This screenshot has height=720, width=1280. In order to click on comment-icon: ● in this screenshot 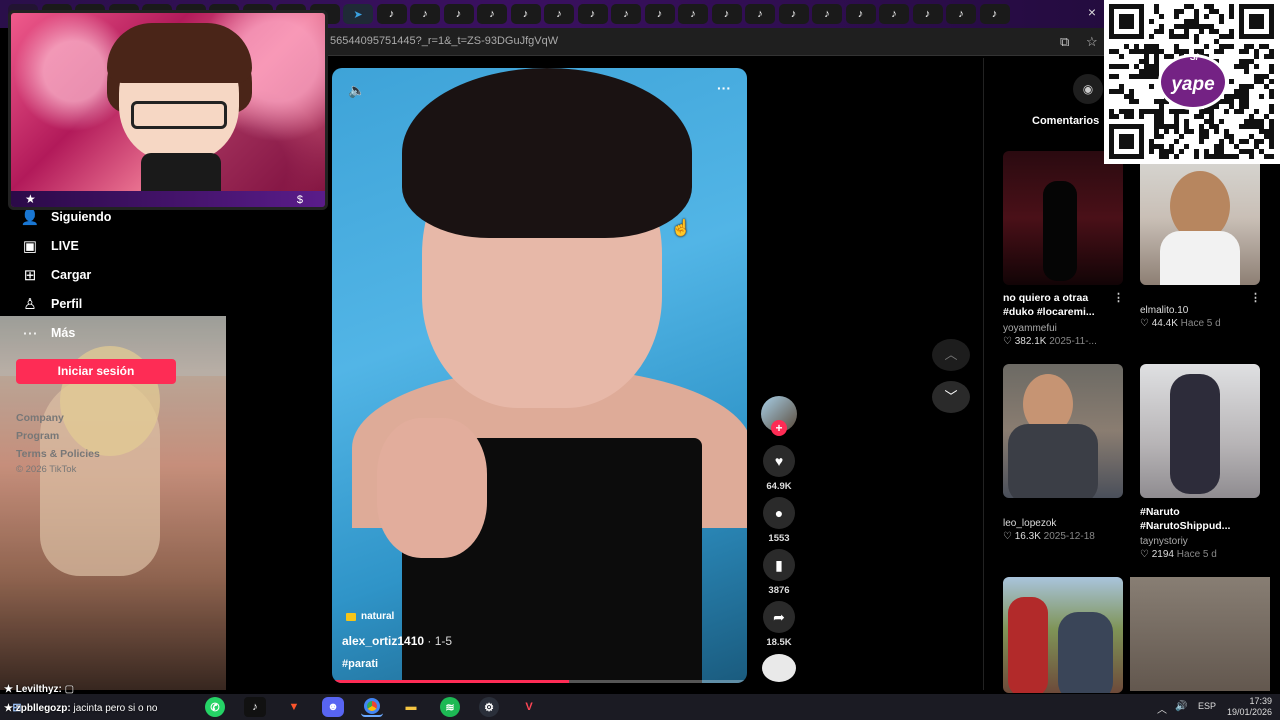, I will do `click(779, 513)`.